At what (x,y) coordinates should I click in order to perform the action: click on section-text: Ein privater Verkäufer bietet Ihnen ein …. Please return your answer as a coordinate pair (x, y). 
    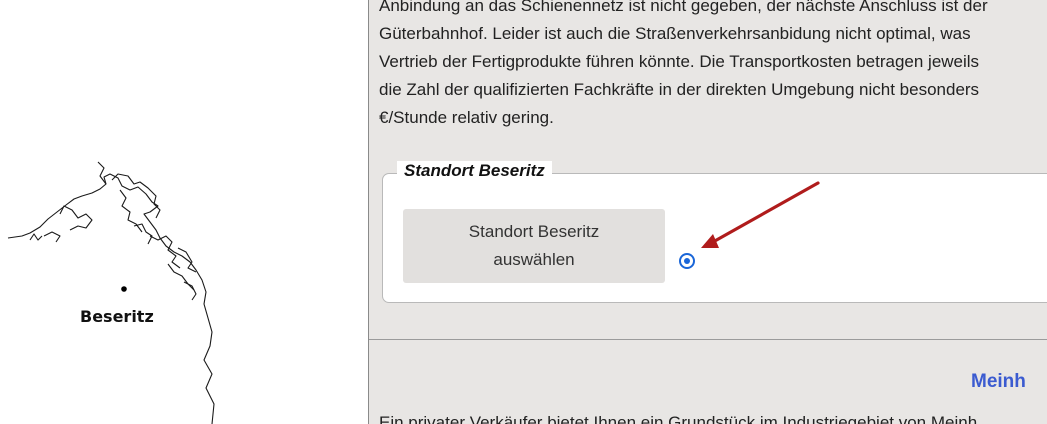
    Looking at the image, I should click on (678, 418).